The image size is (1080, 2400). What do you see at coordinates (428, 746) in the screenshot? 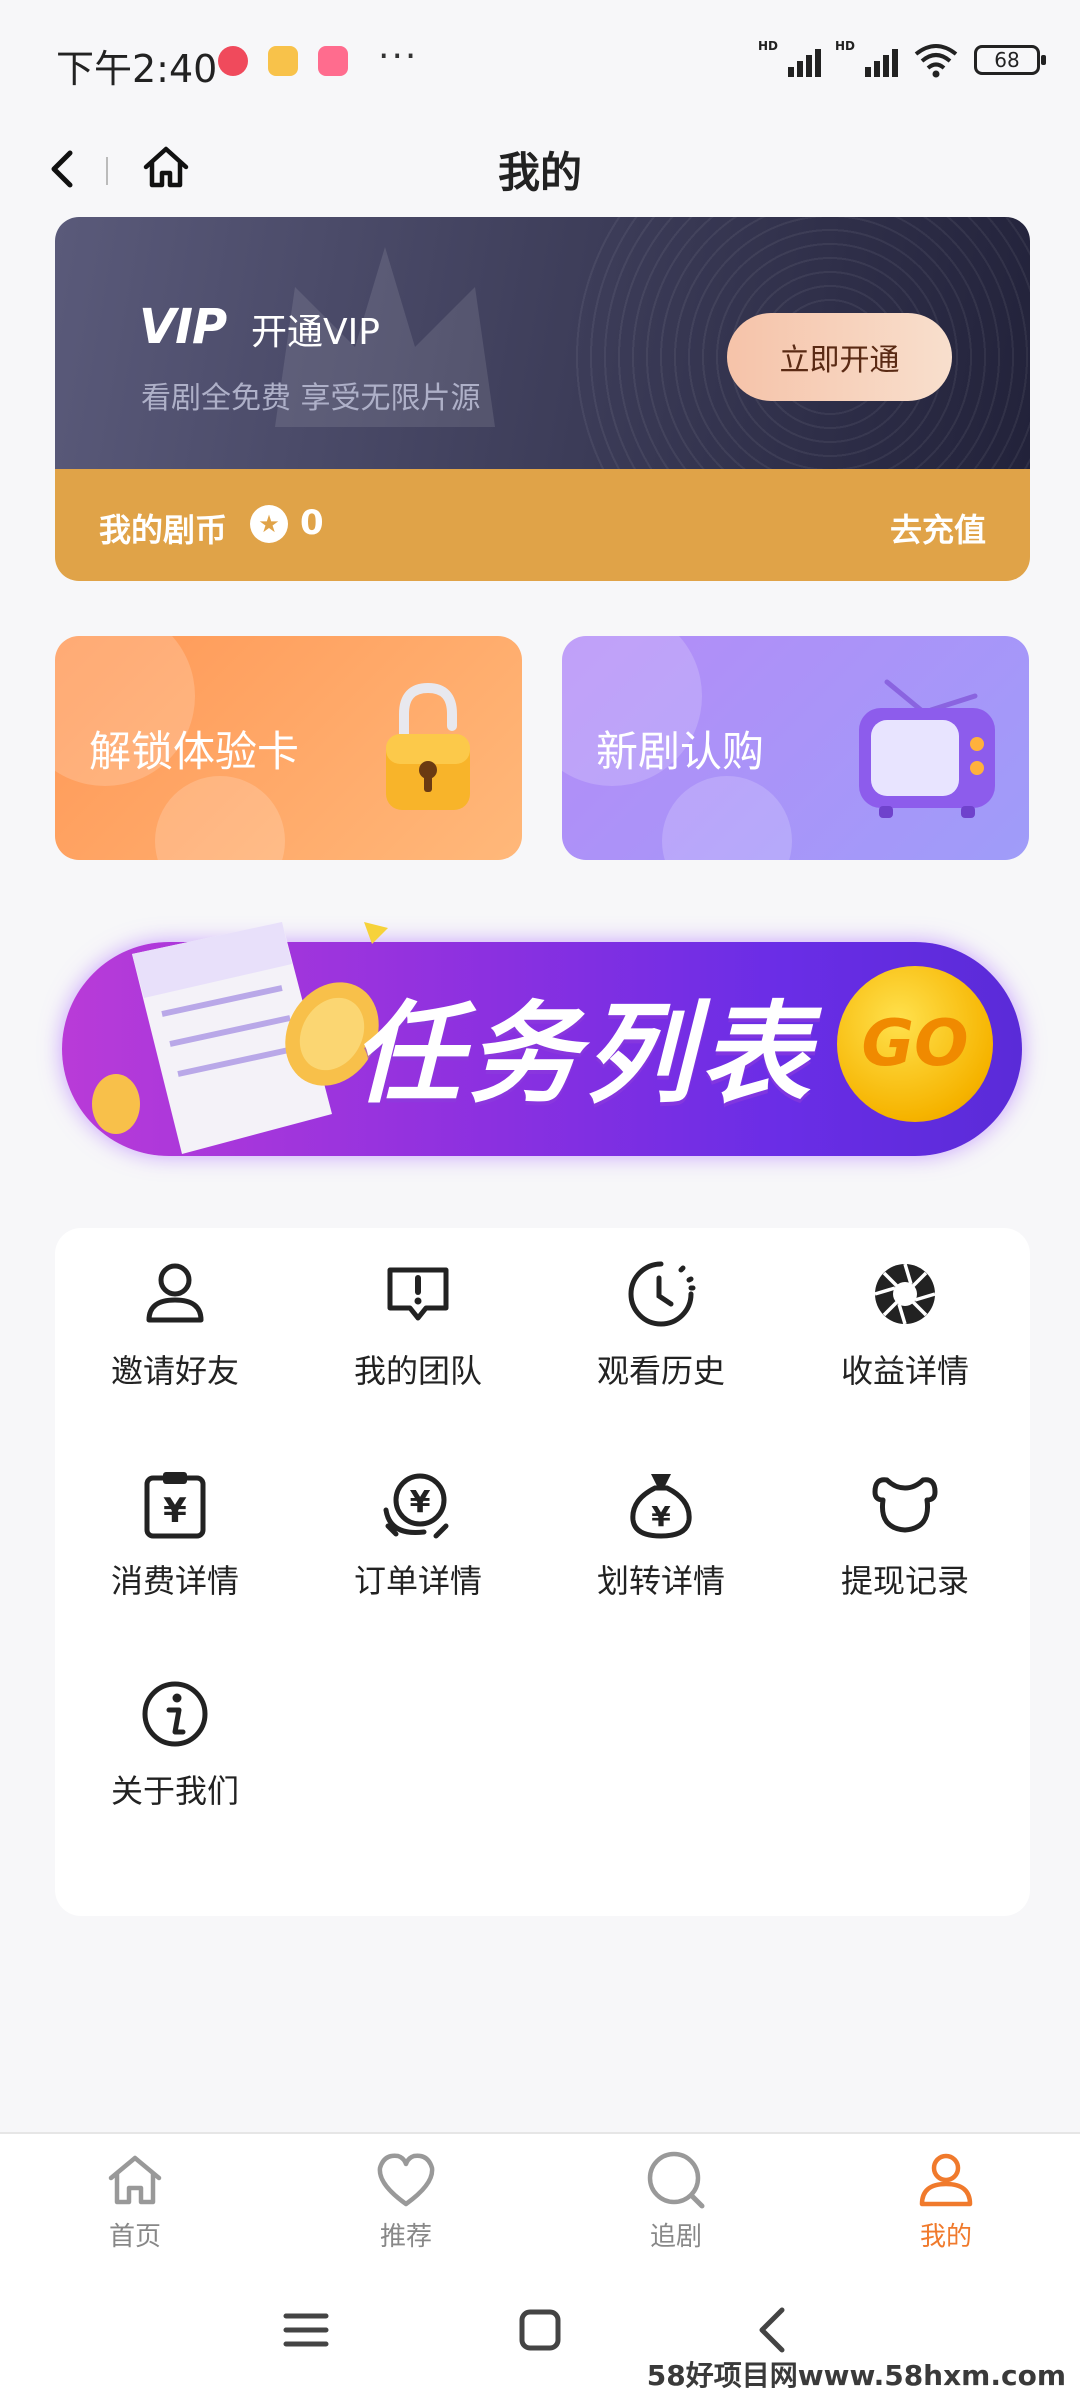
I see `padlock-icon` at bounding box center [428, 746].